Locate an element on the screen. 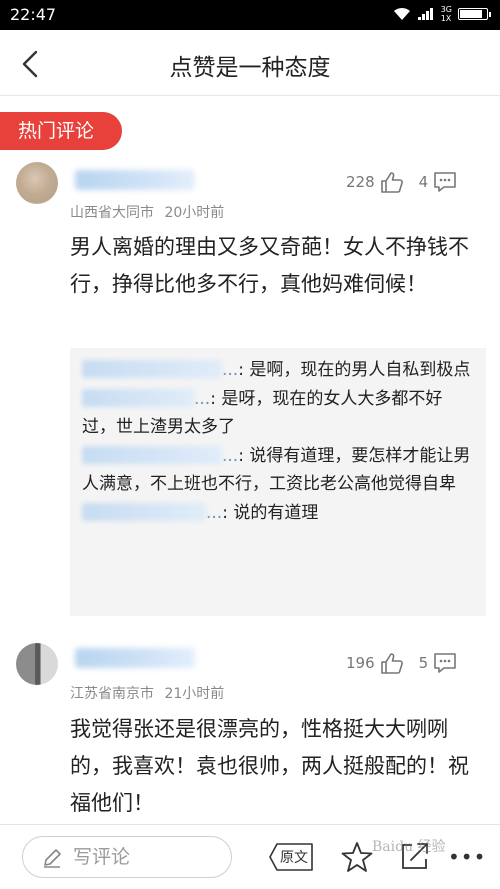 The width and height of the screenshot is (500, 889). bottom-bar: 写评论 原文 ••• is located at coordinates (250, 856).